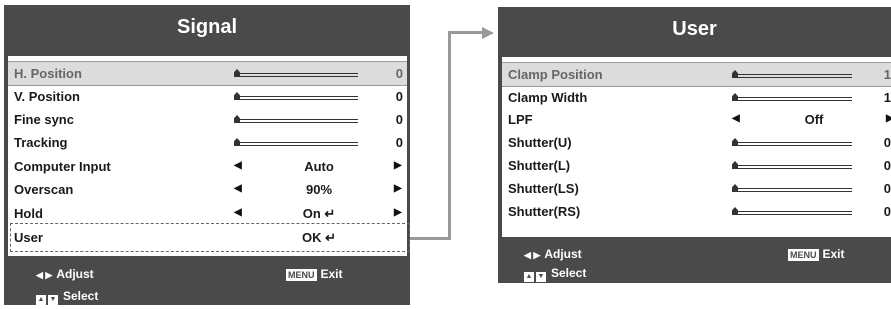 This screenshot has width=891, height=309. I want to click on user-footer-select: ▲ ▼ Select, so click(555, 274).